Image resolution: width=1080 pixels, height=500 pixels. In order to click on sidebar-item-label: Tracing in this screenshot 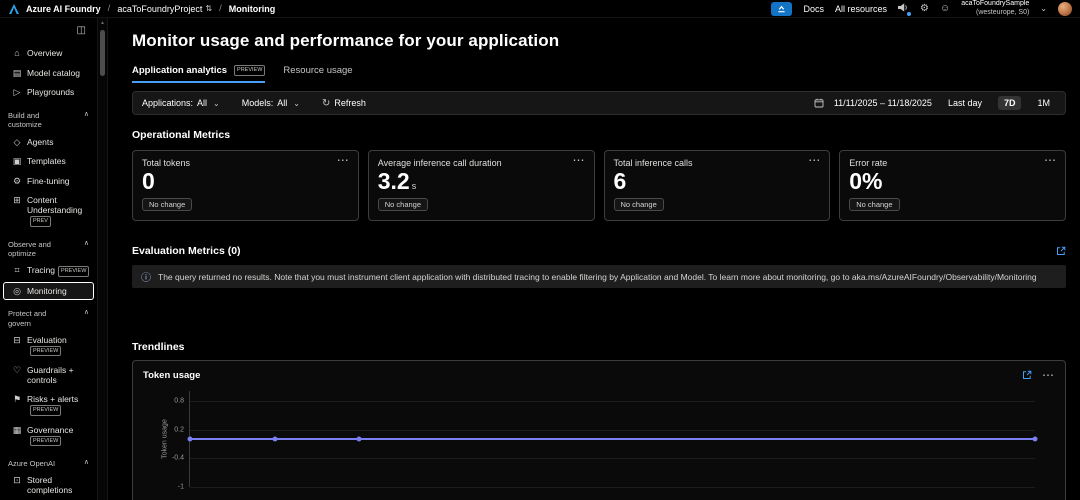, I will do `click(41, 270)`.